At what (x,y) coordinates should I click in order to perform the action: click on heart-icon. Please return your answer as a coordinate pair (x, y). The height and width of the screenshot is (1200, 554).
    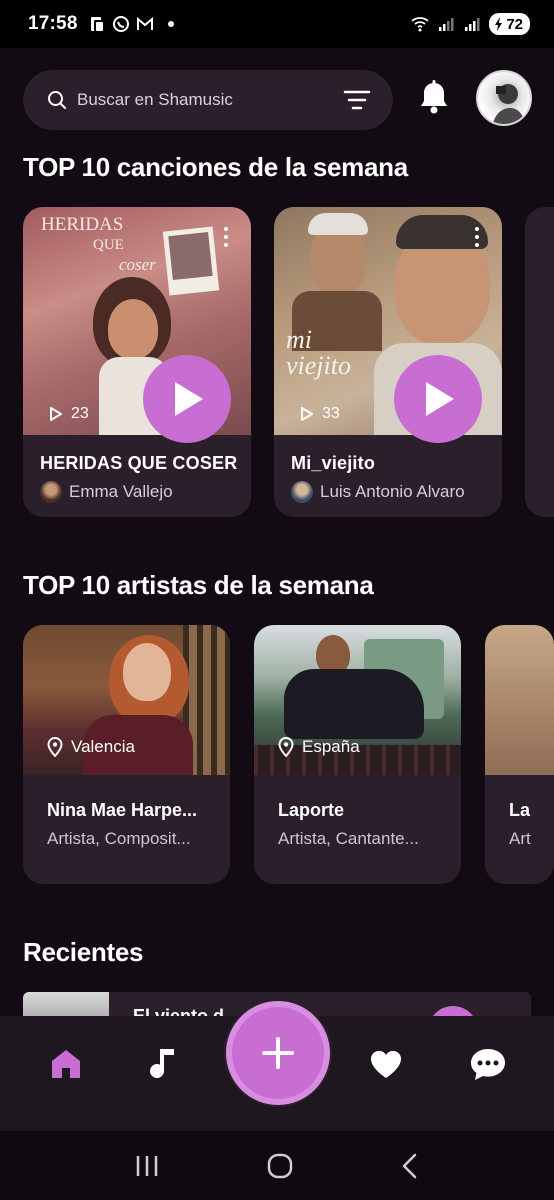
    Looking at the image, I should click on (386, 1064).